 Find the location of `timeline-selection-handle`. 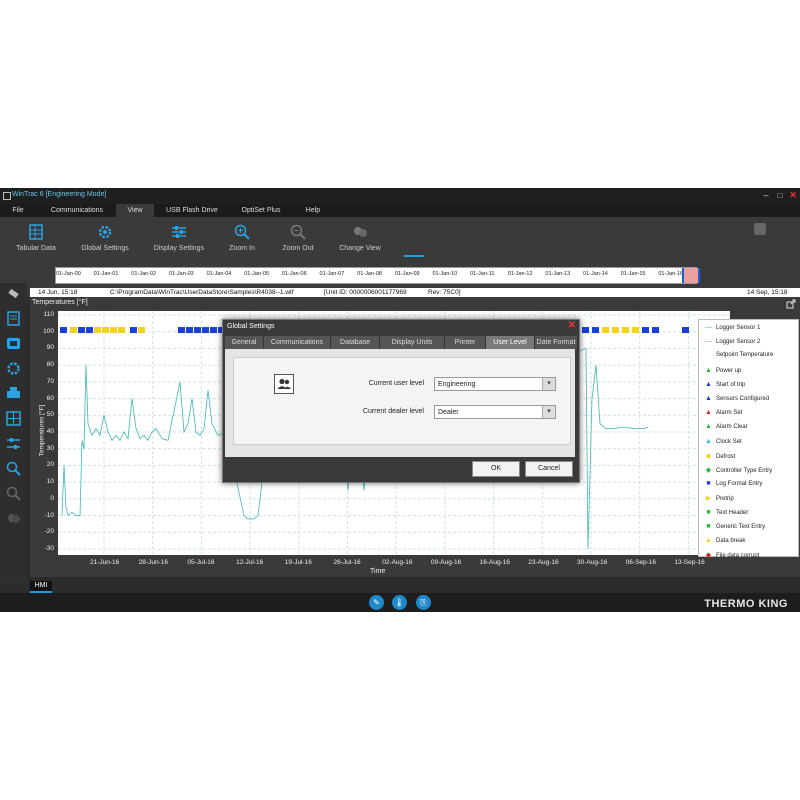

timeline-selection-handle is located at coordinates (691, 275).